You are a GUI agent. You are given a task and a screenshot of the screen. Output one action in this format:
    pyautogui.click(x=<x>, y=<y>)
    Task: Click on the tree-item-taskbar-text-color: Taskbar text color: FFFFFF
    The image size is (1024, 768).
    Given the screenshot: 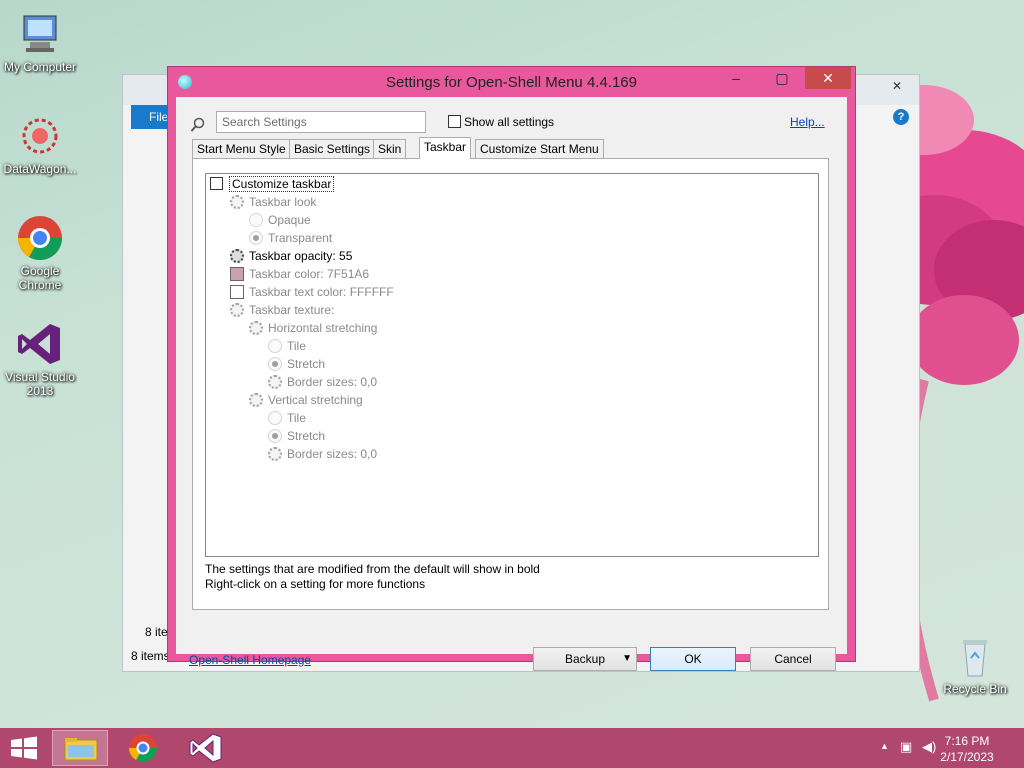 What is the action you would take?
    pyautogui.click(x=312, y=292)
    